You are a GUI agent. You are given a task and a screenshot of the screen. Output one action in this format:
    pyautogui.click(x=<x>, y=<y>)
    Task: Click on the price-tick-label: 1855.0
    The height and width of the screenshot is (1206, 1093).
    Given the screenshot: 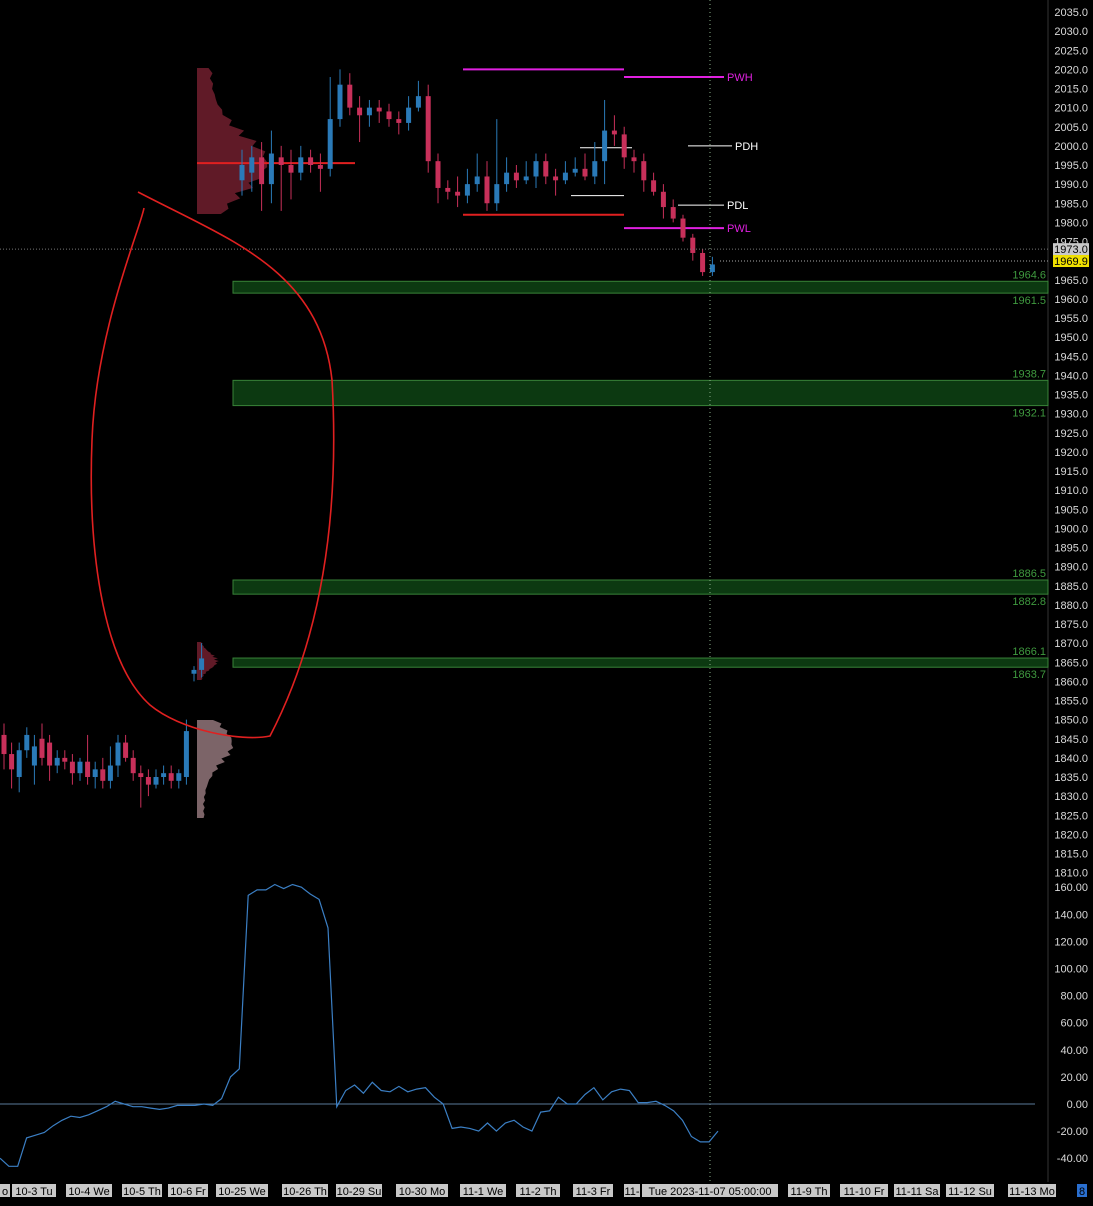 What is the action you would take?
    pyautogui.click(x=1071, y=702)
    